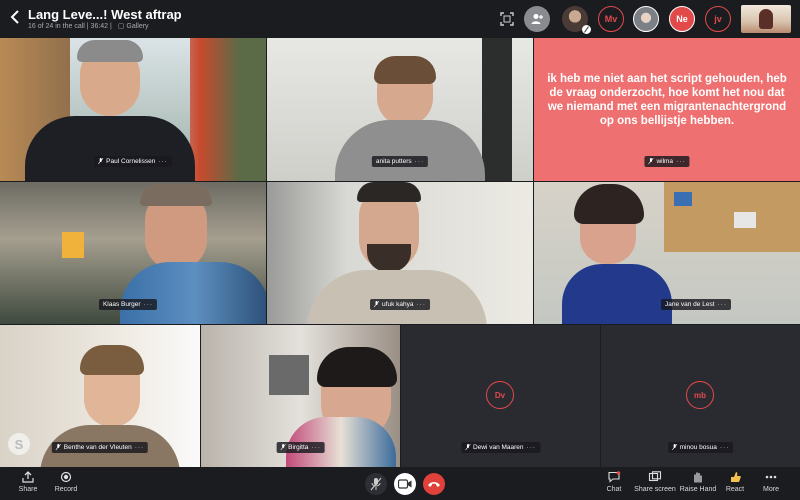  Describe the element at coordinates (99, 26) in the screenshot. I see `call-duration: 36:42` at that location.